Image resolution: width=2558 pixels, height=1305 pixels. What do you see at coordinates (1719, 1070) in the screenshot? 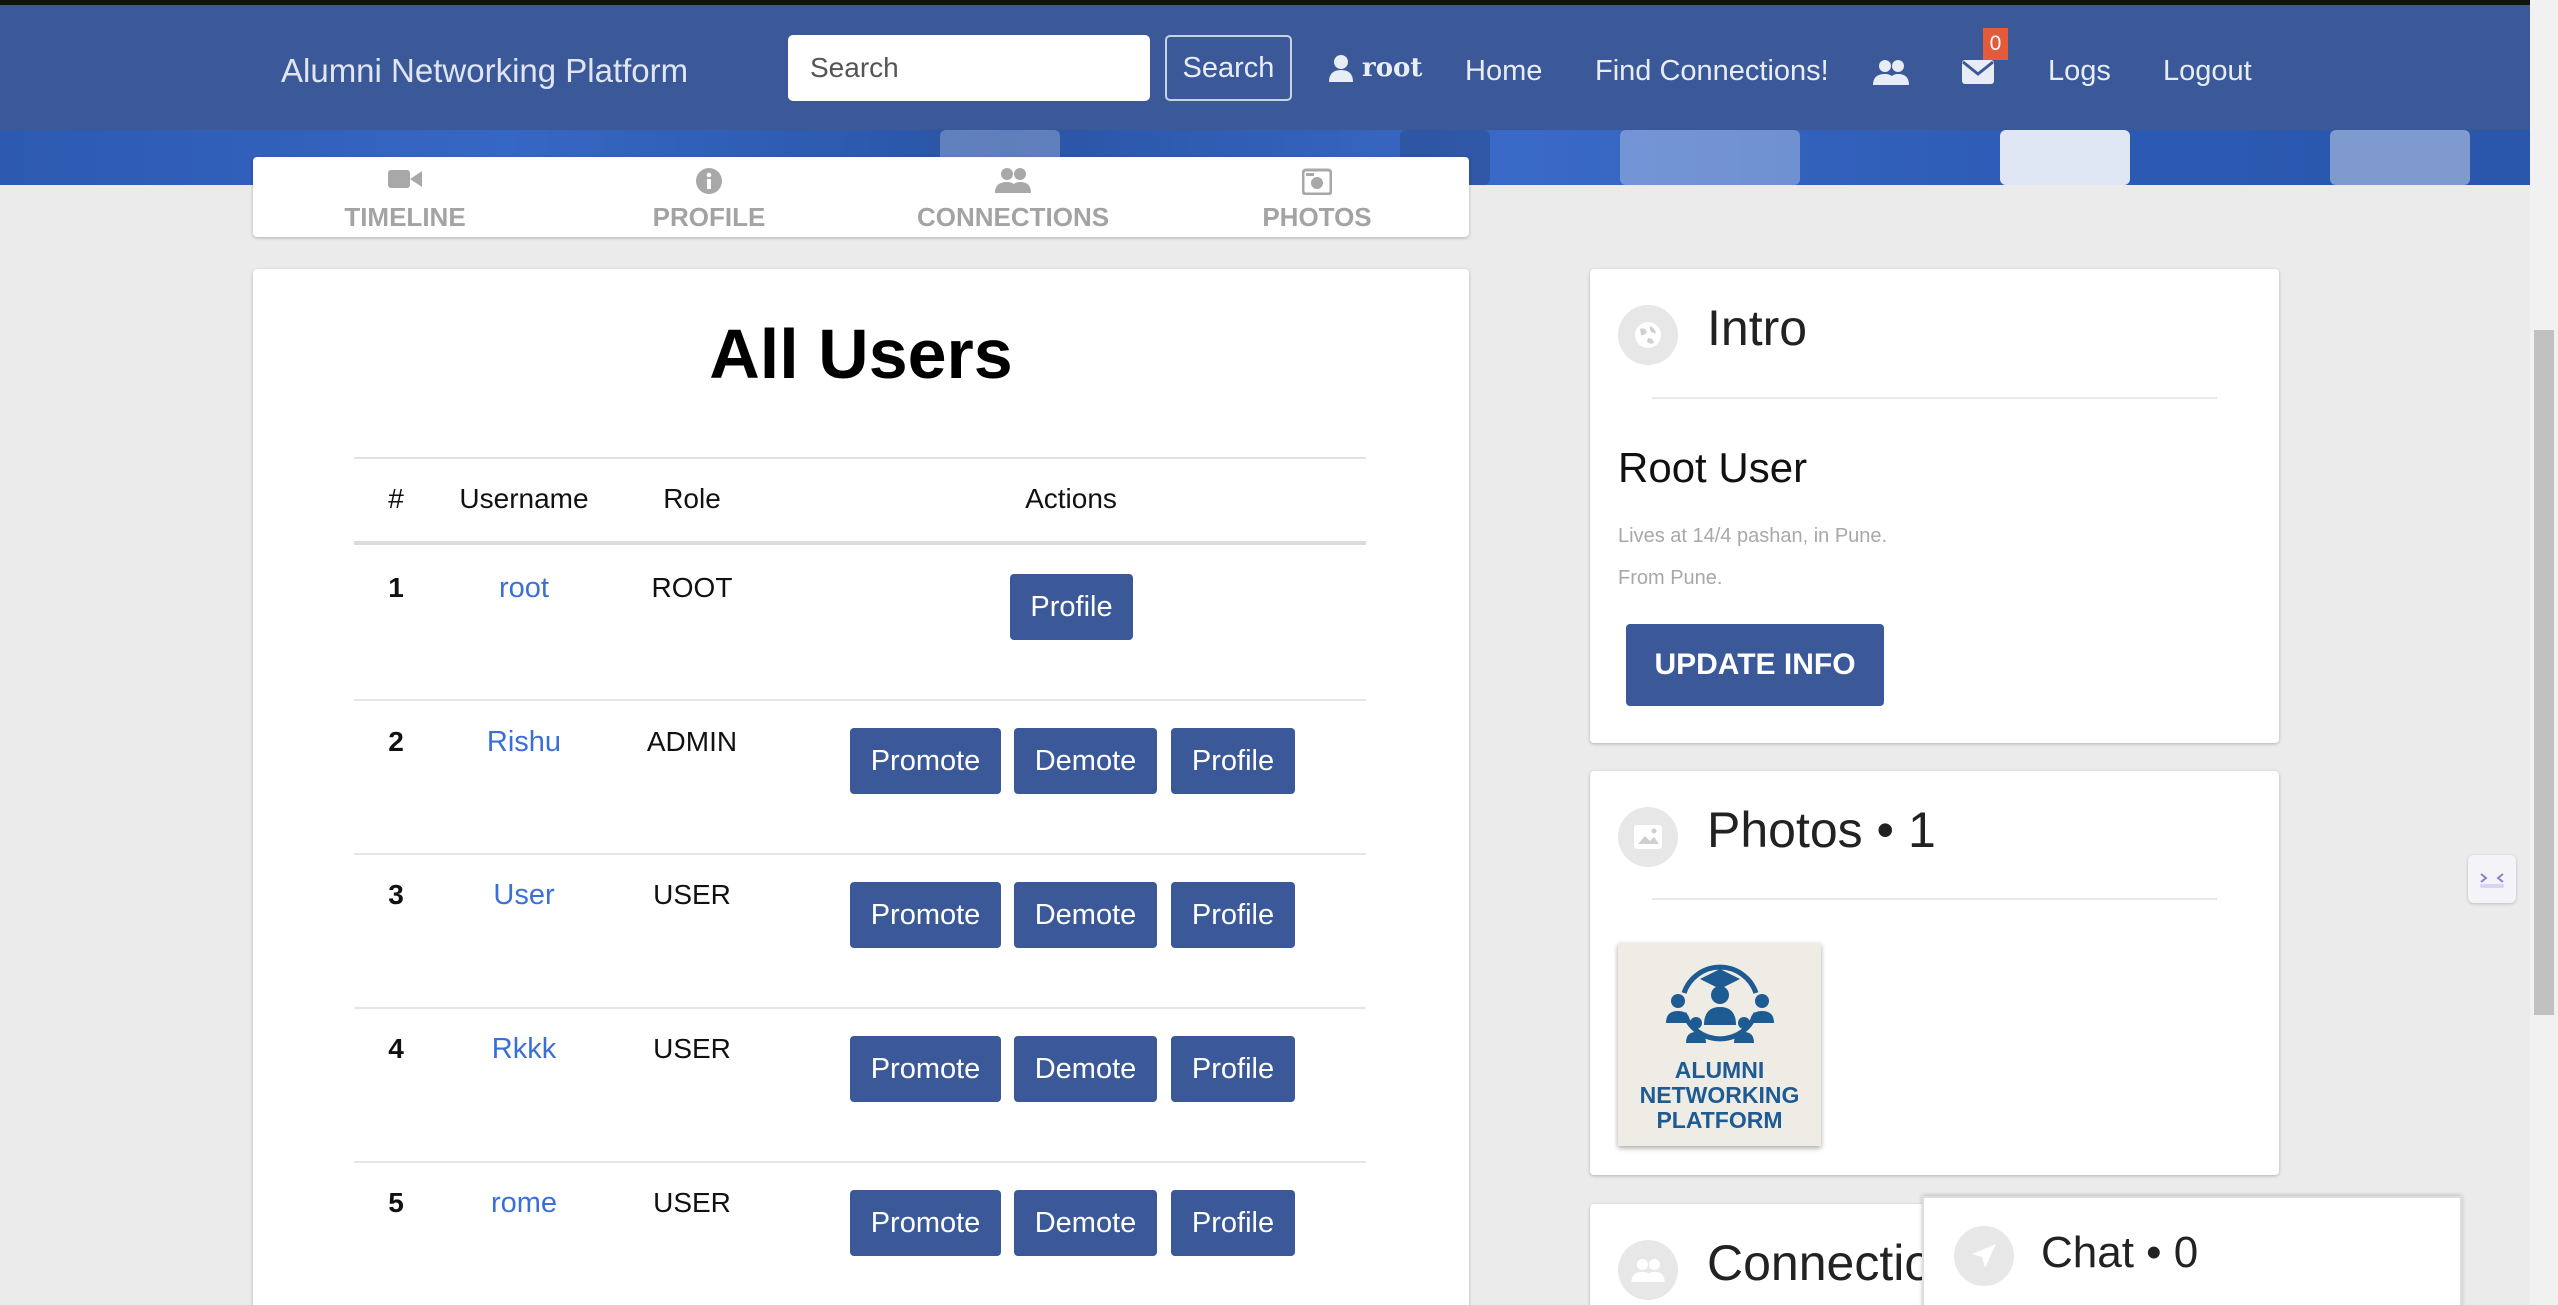
I see `logo-line: ALUMNI` at bounding box center [1719, 1070].